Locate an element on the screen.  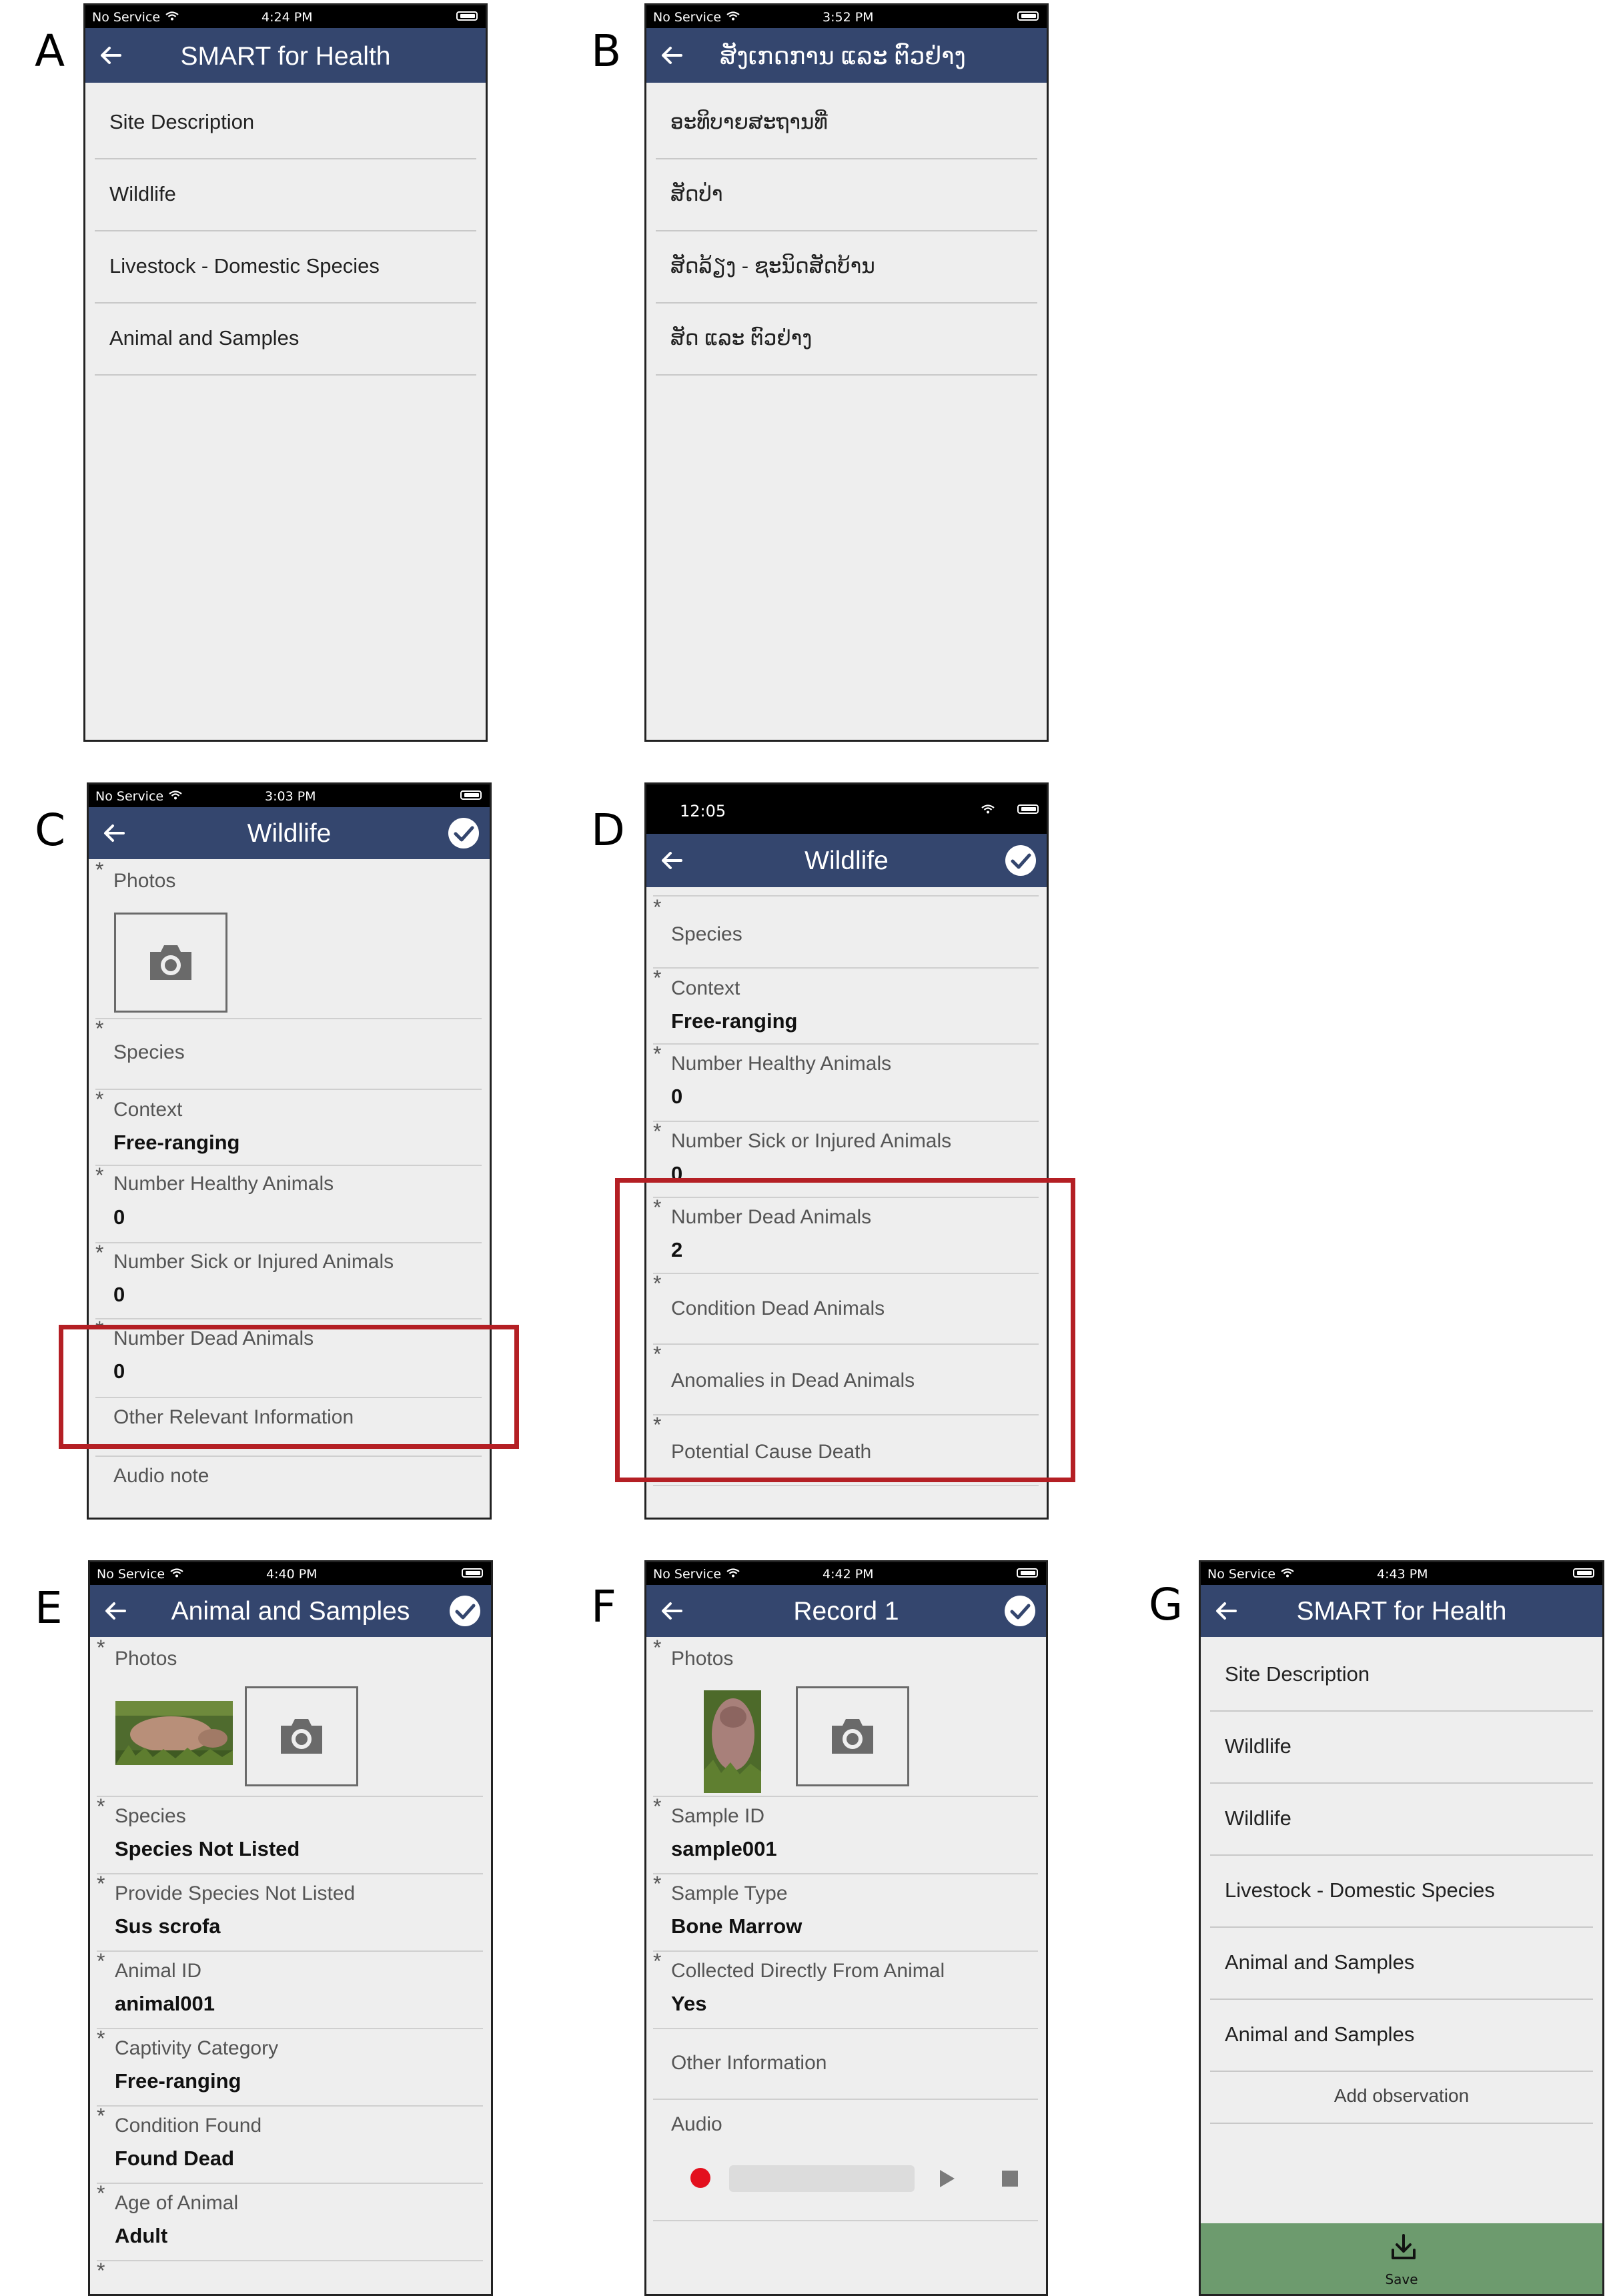
condition-found-field: * Condition Found Found Dead is located at coordinates (290, 2144).